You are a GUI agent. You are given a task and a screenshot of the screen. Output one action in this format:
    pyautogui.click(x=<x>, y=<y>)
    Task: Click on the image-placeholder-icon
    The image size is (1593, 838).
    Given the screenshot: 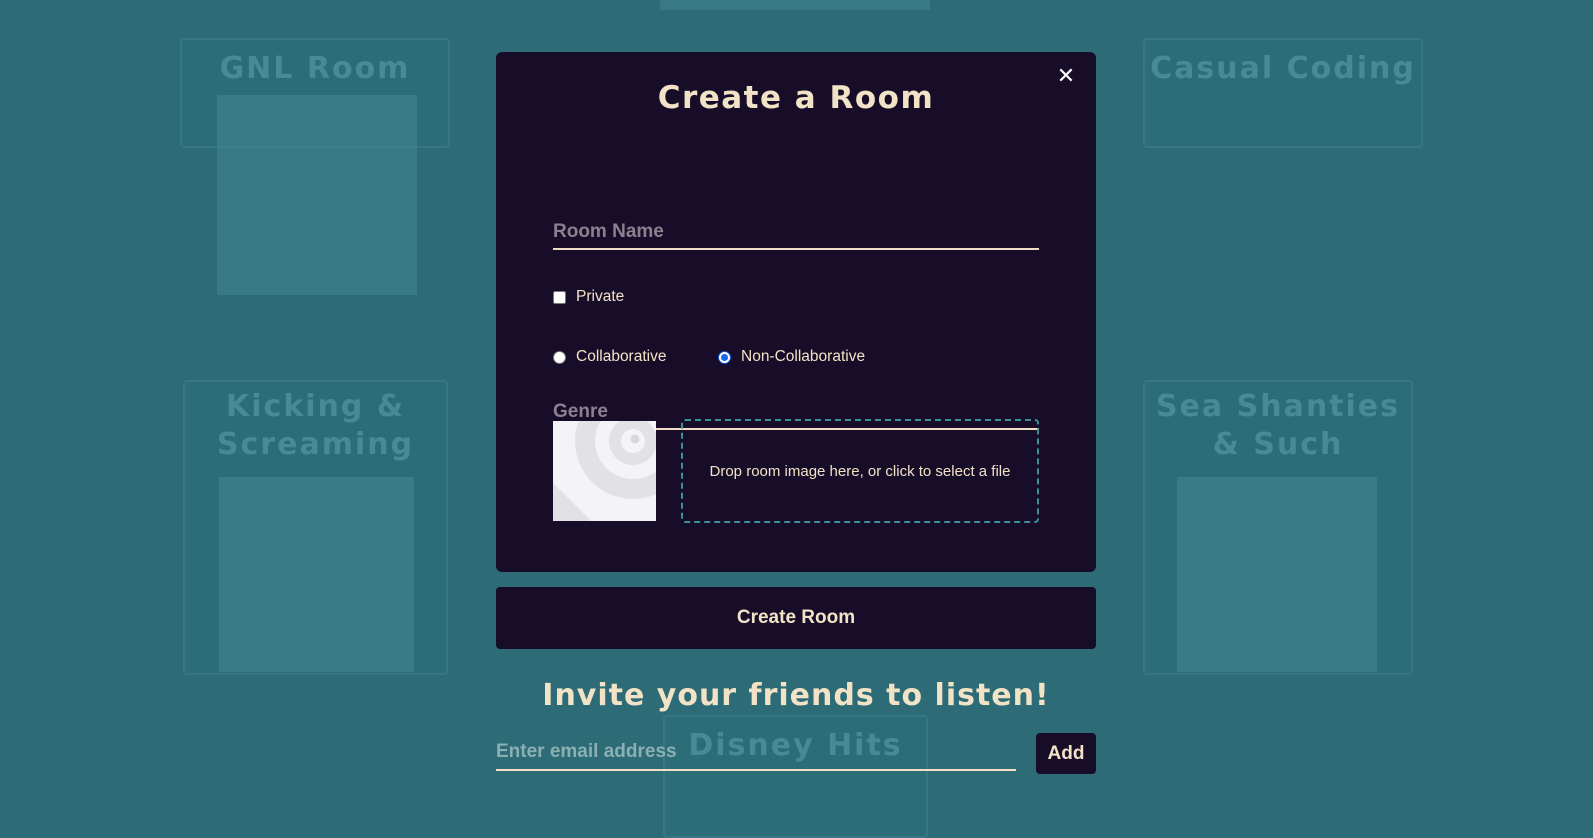 What is the action you would take?
    pyautogui.click(x=604, y=471)
    